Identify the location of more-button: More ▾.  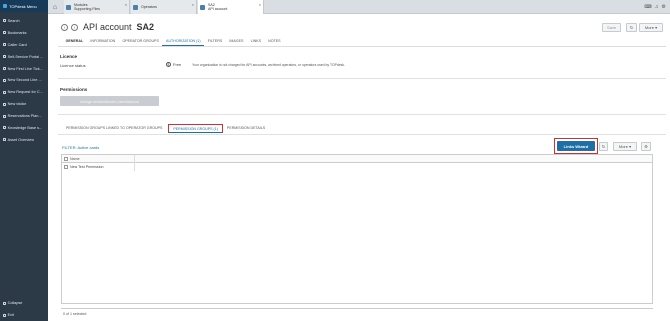
(651, 27).